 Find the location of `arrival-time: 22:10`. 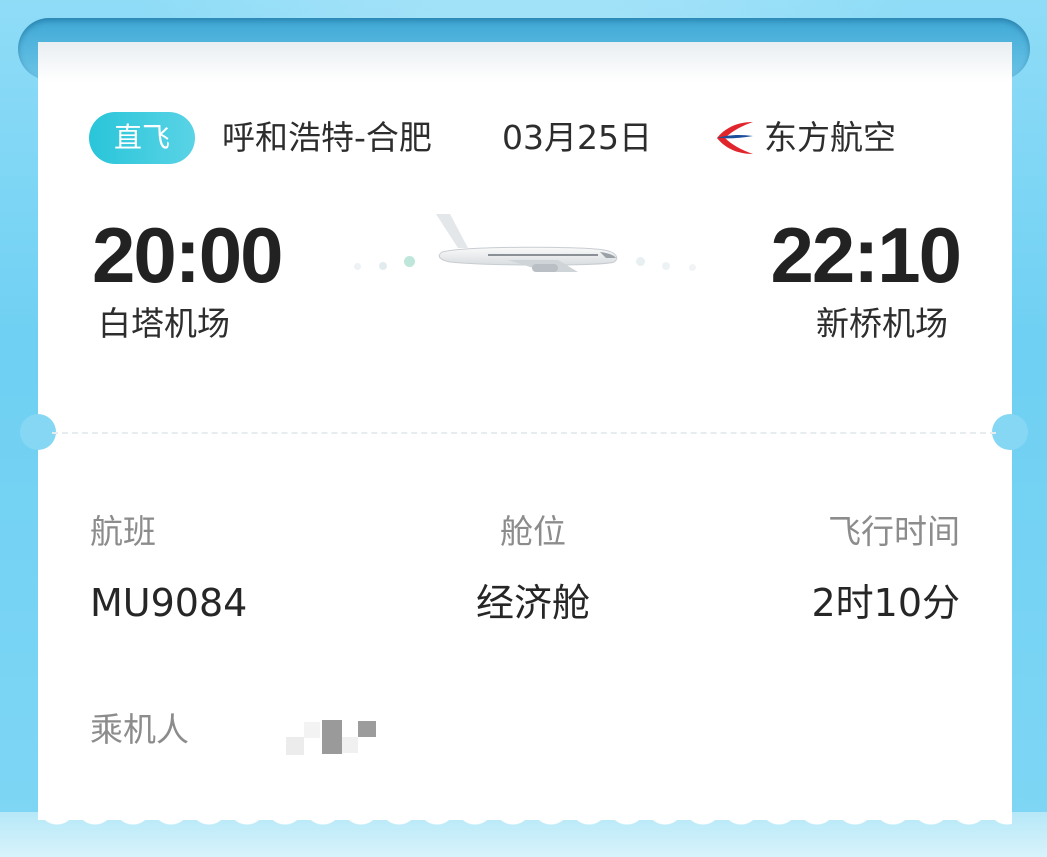

arrival-time: 22:10 is located at coordinates (866, 255).